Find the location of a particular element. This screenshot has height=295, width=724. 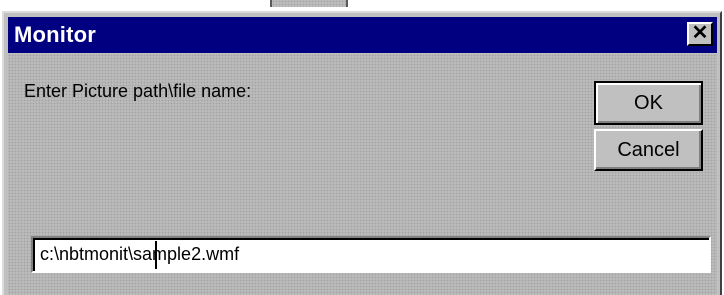

text-caret is located at coordinates (156, 255).